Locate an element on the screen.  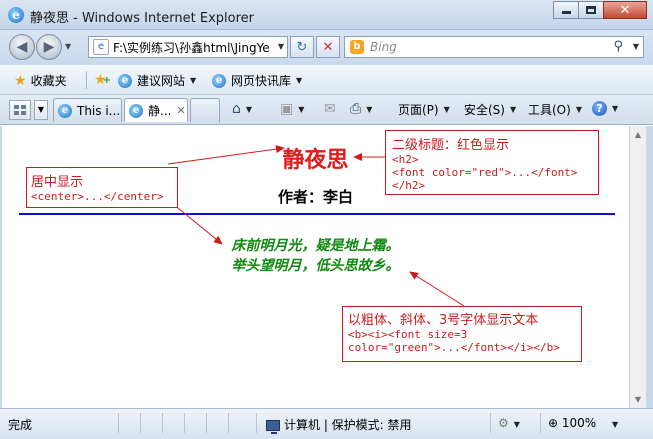
favorites-button: ★ 收藏夹 is located at coordinates (40, 80).